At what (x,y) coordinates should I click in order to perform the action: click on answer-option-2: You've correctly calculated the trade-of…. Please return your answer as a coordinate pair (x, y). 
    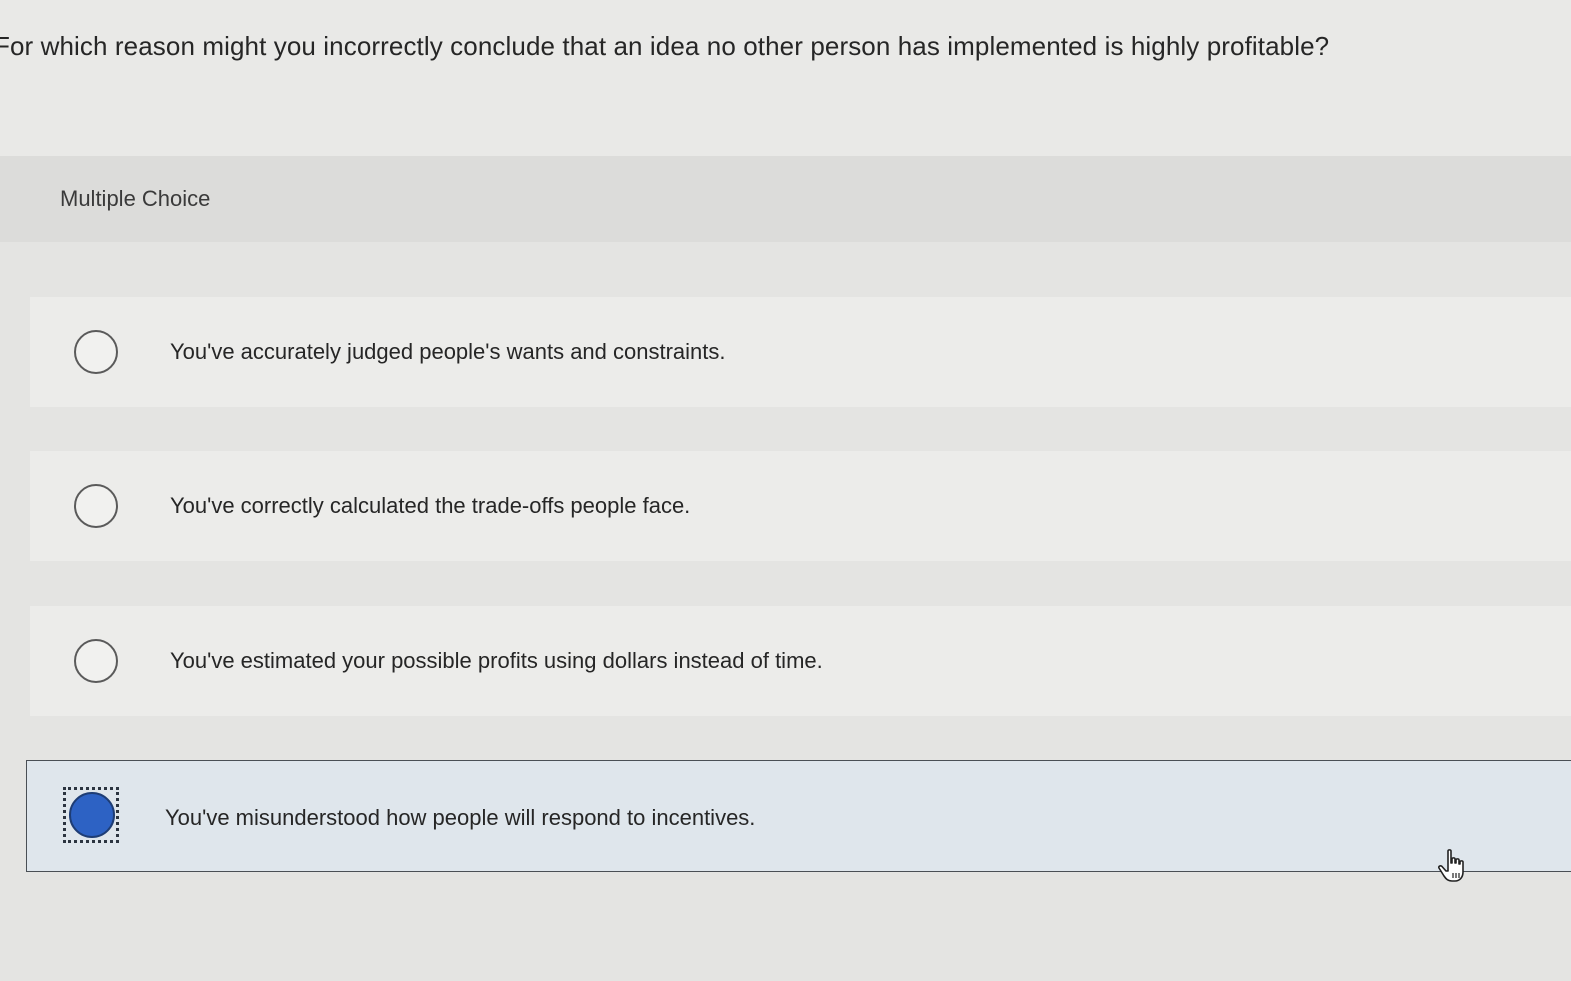
    Looking at the image, I should click on (800, 506).